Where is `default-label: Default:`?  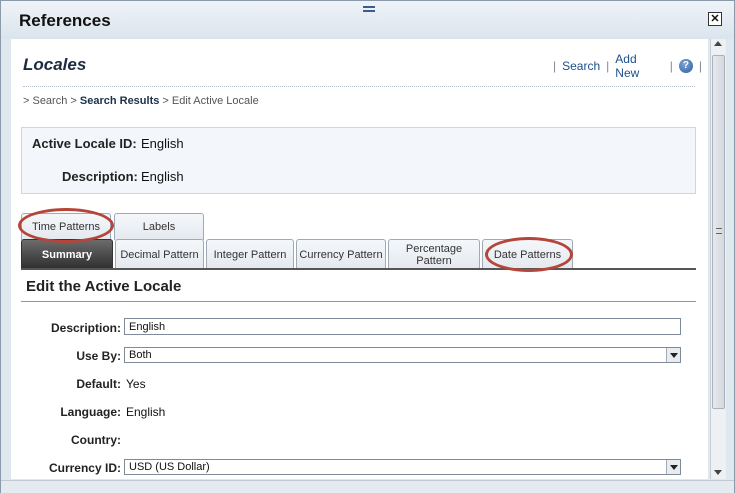 default-label: Default: is located at coordinates (98, 384).